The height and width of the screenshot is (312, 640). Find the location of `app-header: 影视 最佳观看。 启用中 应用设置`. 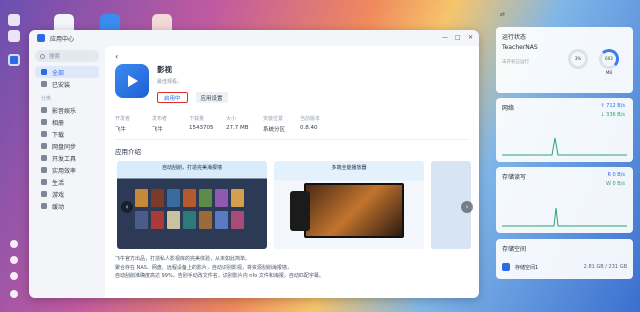

app-header: 影视 最佳观看。 启用中 应用设置 is located at coordinates (292, 83).